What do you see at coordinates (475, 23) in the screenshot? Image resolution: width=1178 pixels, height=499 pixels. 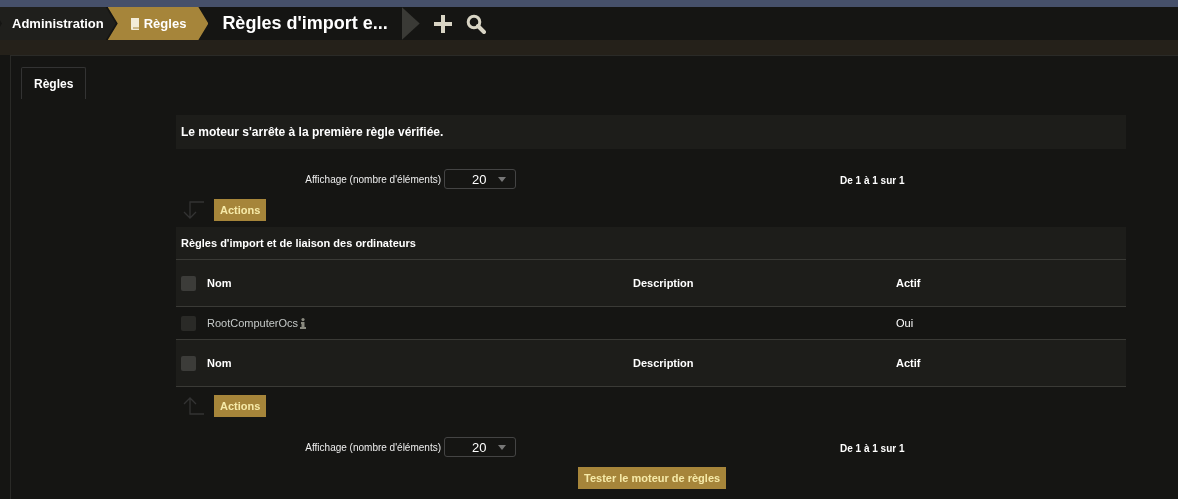 I see `search-icon` at bounding box center [475, 23].